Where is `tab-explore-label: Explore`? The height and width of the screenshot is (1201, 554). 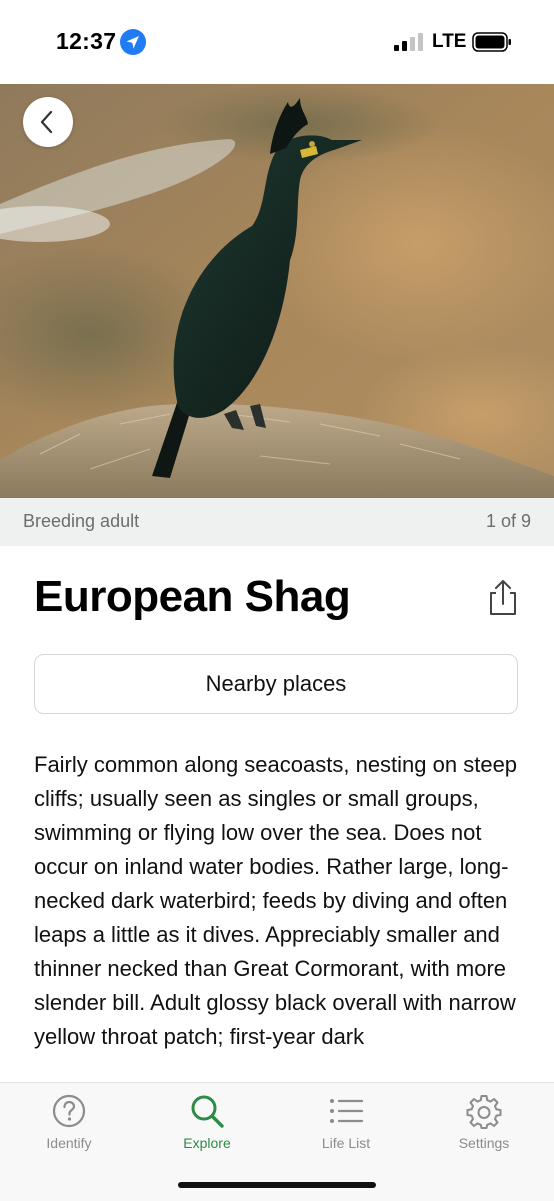
tab-explore-label: Explore is located at coordinates (207, 1143).